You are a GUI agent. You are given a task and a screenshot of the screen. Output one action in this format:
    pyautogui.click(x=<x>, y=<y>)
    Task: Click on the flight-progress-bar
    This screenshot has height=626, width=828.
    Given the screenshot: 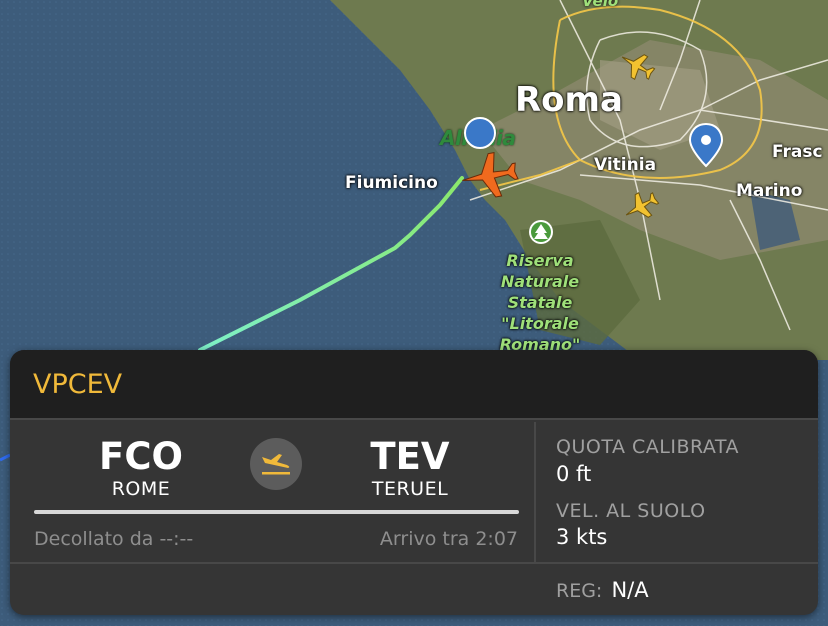 What is the action you would take?
    pyautogui.click(x=276, y=512)
    